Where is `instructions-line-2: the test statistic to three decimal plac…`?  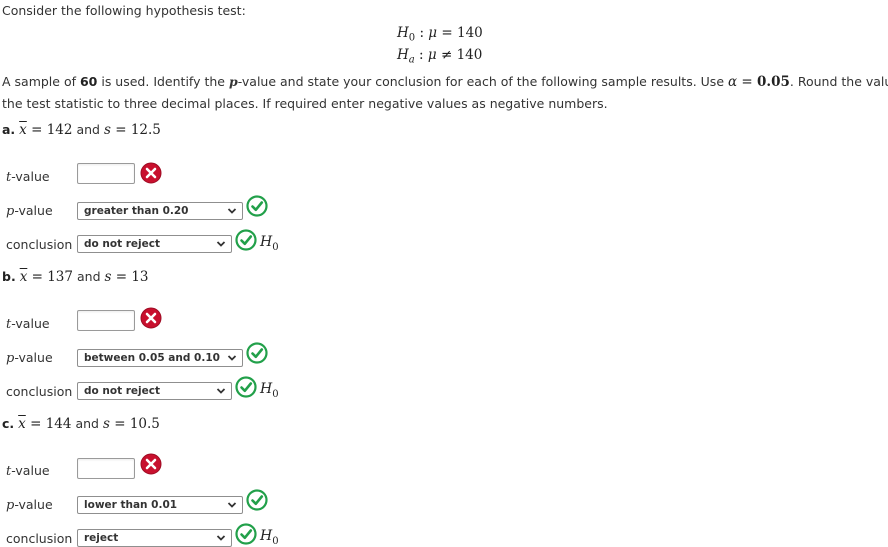 instructions-line-2: the test statistic to three decimal plac… is located at coordinates (305, 103).